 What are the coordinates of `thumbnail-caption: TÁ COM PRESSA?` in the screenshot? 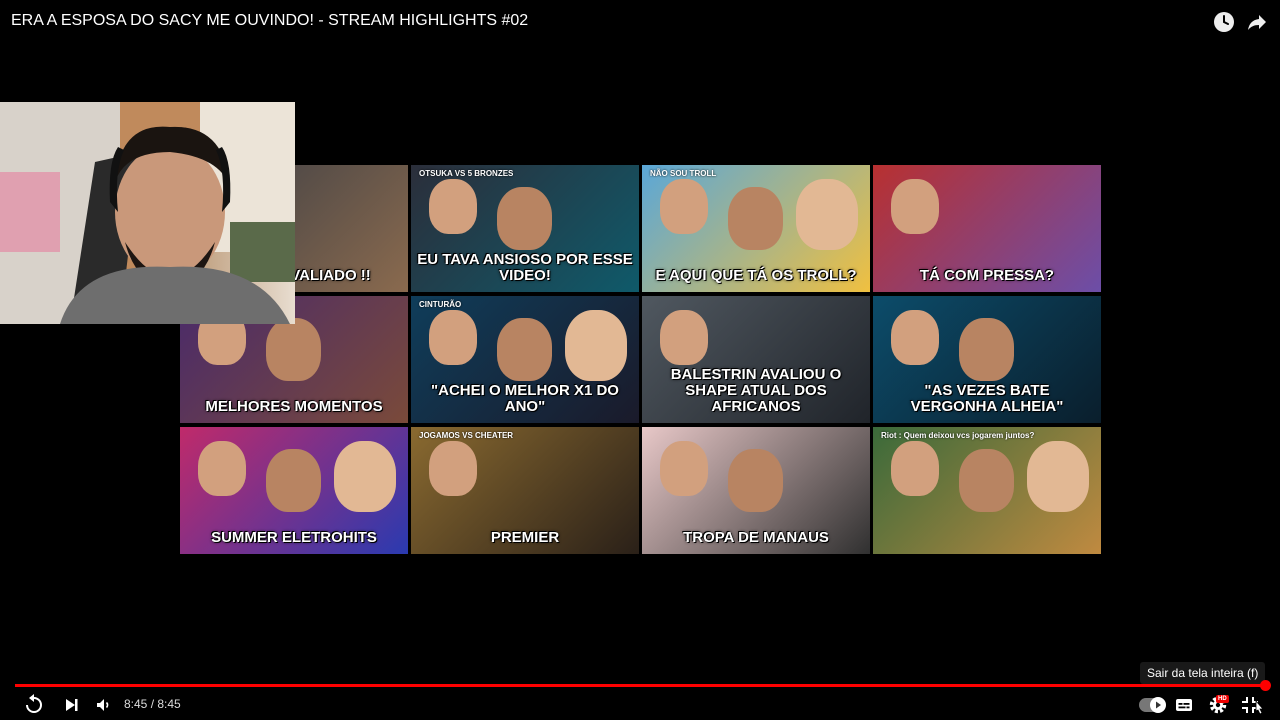 It's located at (987, 275).